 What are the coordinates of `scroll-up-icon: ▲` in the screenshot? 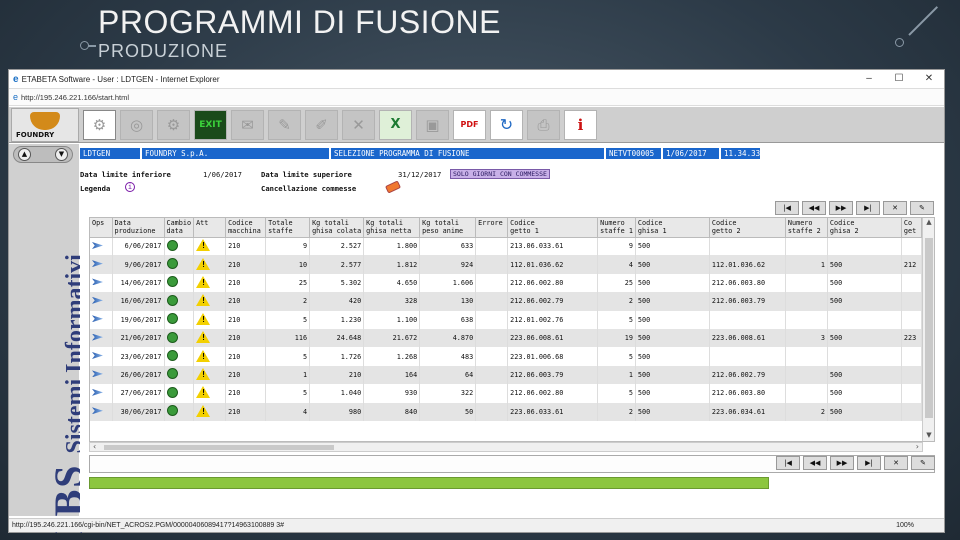 It's located at (928, 222).